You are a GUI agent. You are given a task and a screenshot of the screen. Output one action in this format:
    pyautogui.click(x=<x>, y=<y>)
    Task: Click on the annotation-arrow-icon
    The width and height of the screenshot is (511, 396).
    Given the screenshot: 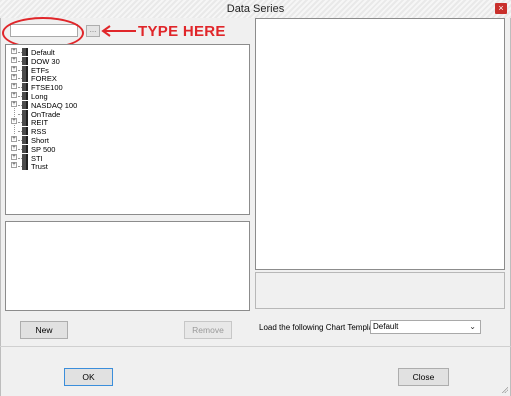 What is the action you would take?
    pyautogui.click(x=118, y=31)
    